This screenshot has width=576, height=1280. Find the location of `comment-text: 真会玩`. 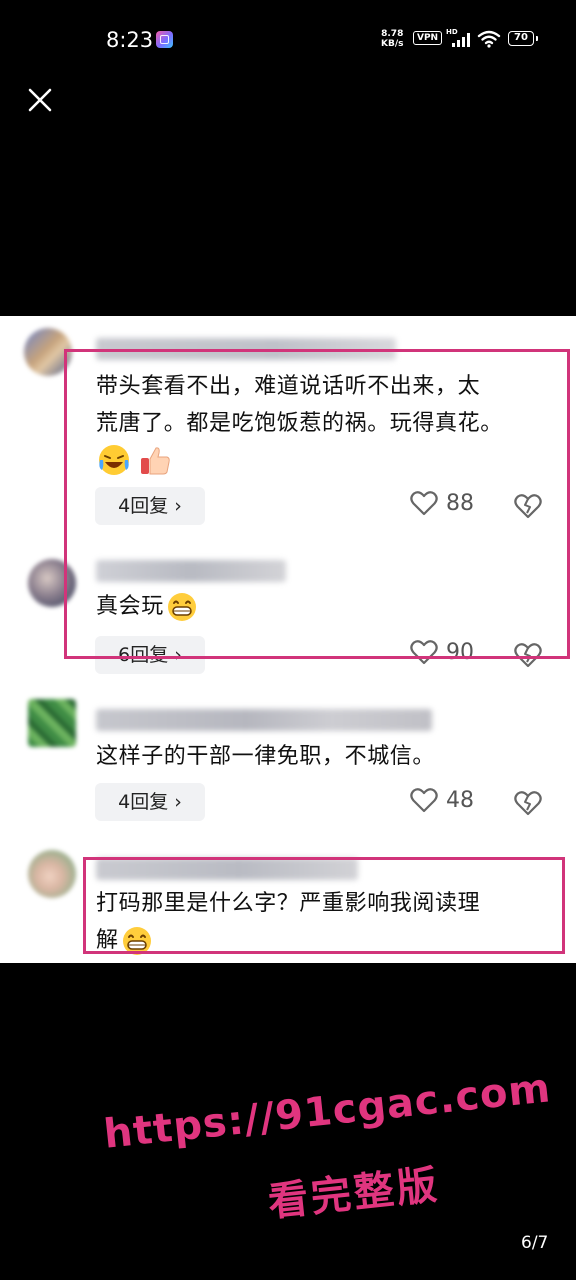

comment-text: 真会玩 is located at coordinates (147, 606).